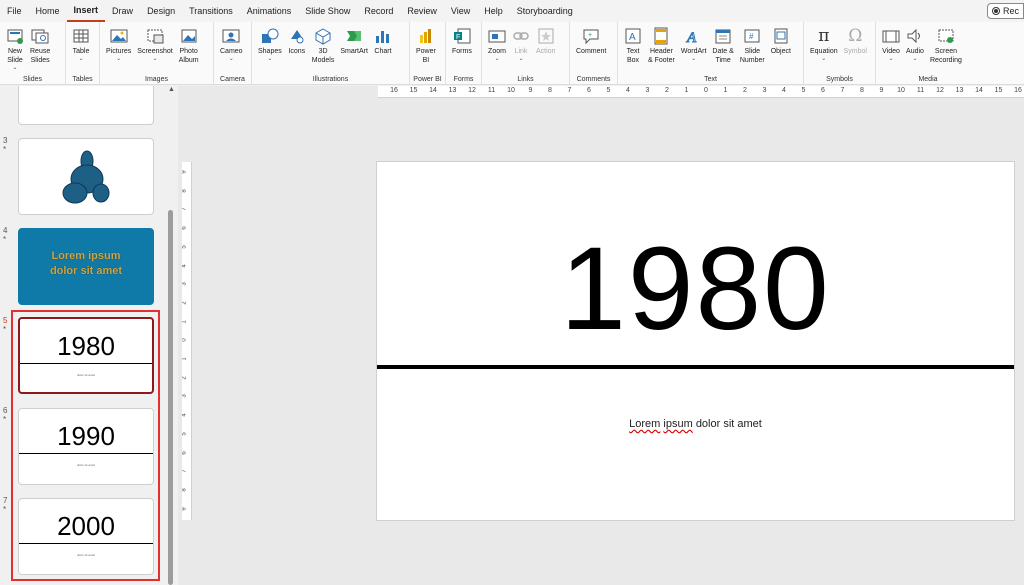  I want to click on date-time-button: Date & Time, so click(722, 48).